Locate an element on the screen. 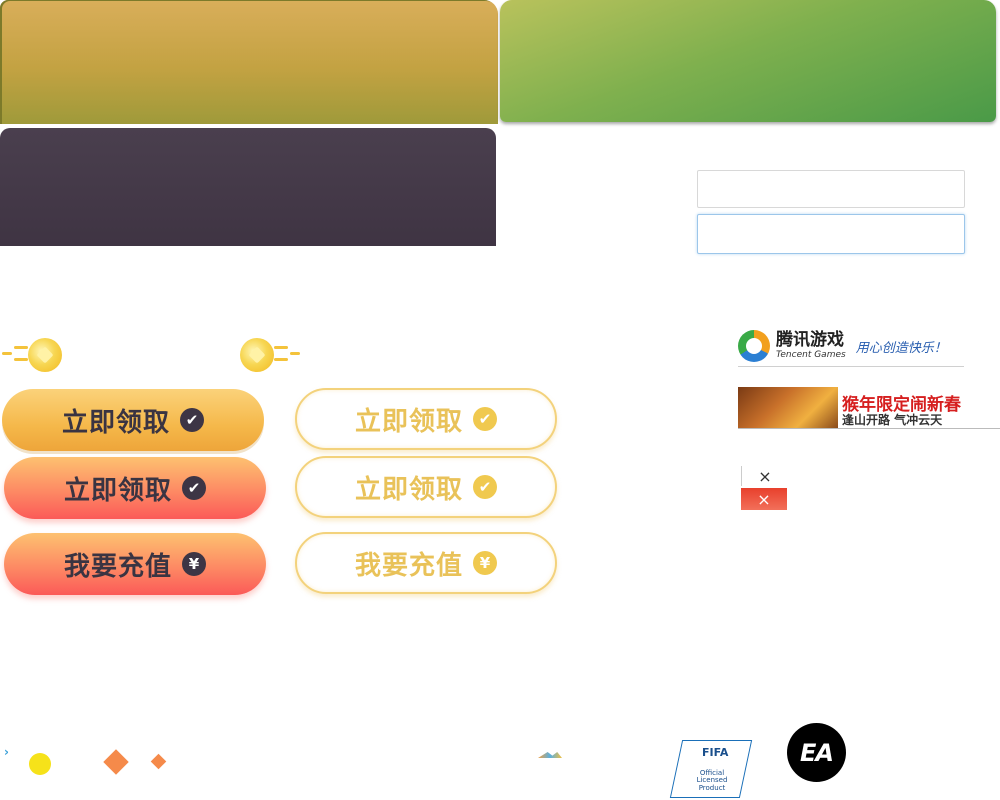  text-input-2-focused is located at coordinates (831, 234).